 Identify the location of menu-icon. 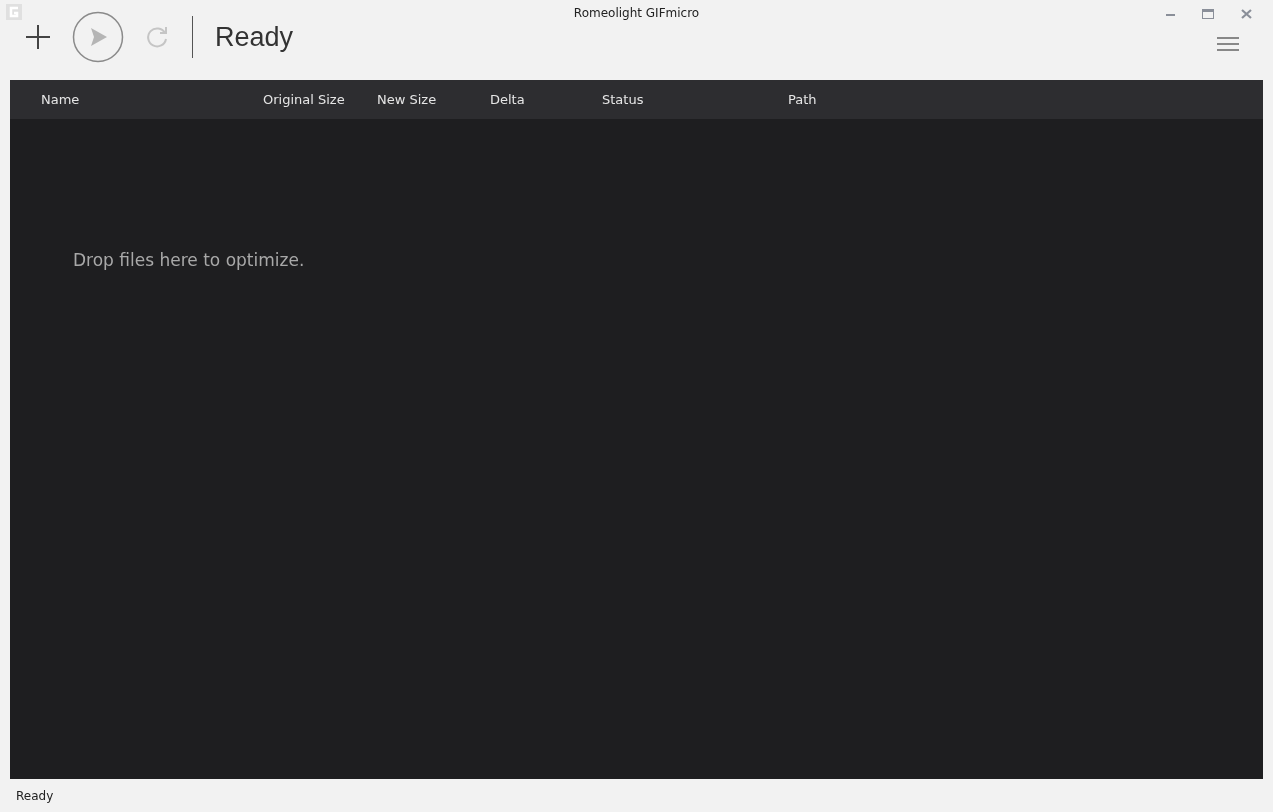
(1228, 44).